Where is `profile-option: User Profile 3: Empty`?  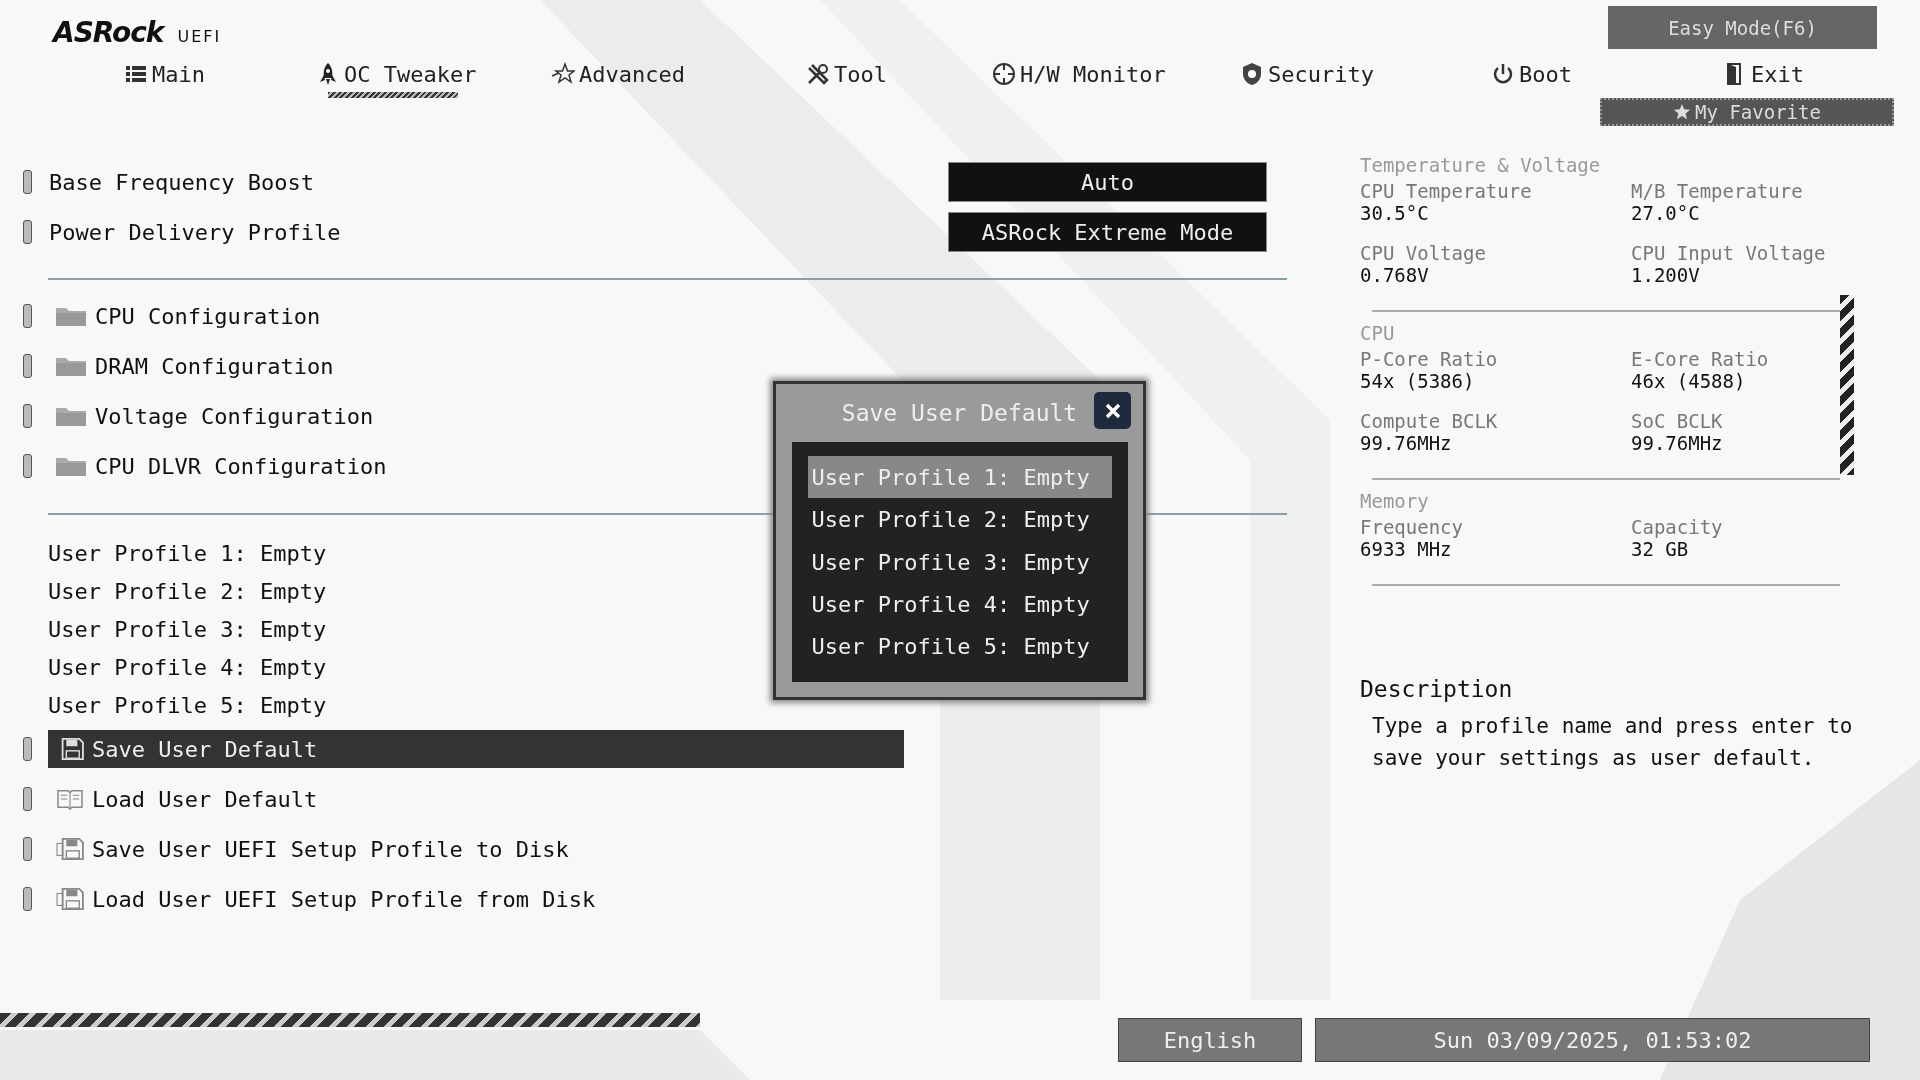
profile-option: User Profile 3: Empty is located at coordinates (959, 562).